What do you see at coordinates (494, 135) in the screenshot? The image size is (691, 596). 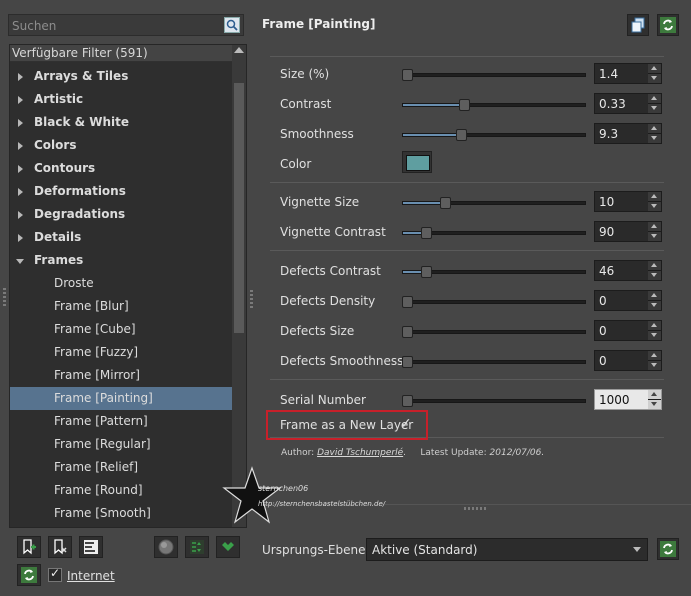 I see `smoothness-slider` at bounding box center [494, 135].